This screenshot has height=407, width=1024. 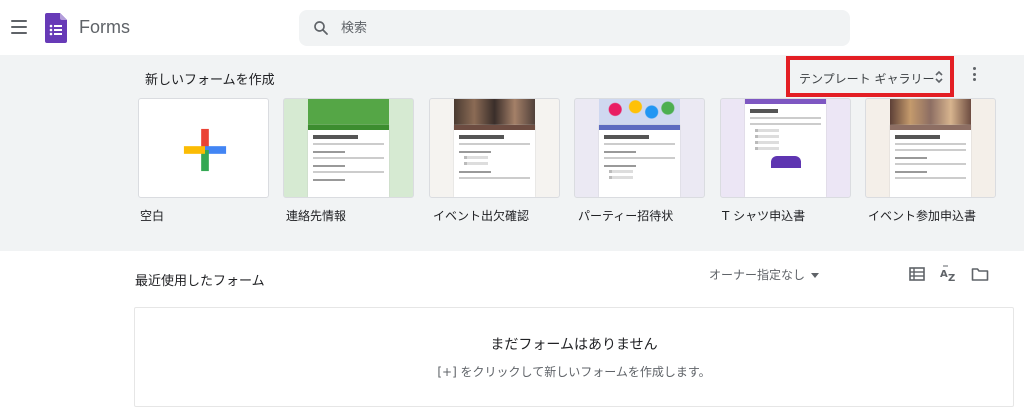 I want to click on app-header: Forms, so click(x=512, y=27).